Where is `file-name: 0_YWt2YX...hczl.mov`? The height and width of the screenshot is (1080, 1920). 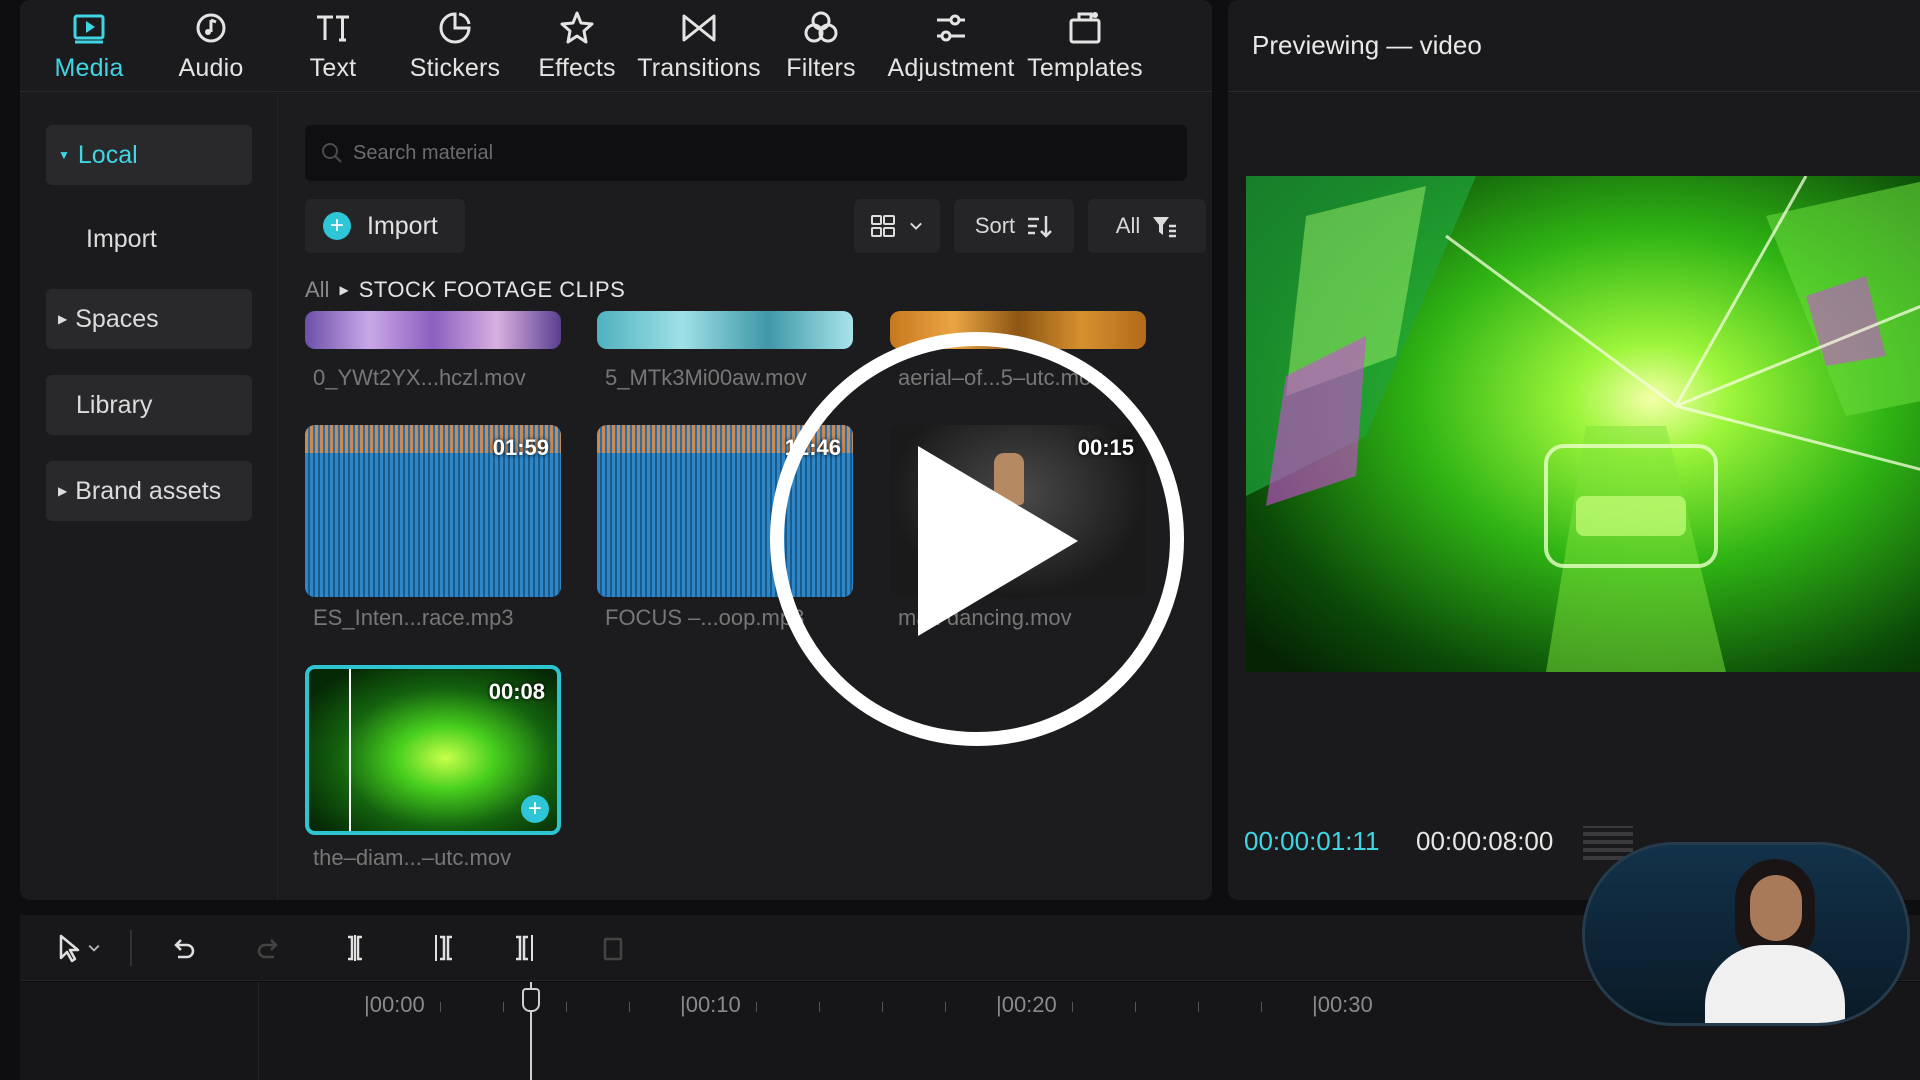
file-name: 0_YWt2YX...hczl.mov is located at coordinates (419, 377).